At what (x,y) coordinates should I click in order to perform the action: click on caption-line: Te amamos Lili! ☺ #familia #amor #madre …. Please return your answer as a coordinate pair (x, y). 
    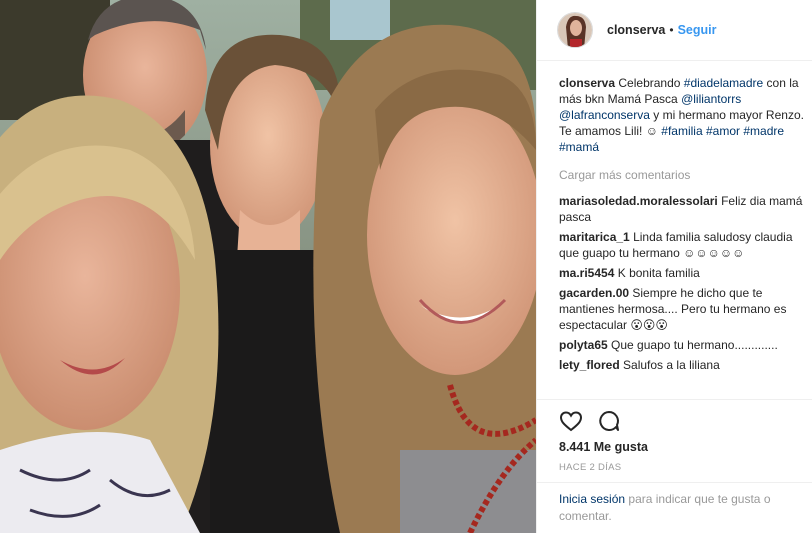
    Looking at the image, I should click on (685, 139).